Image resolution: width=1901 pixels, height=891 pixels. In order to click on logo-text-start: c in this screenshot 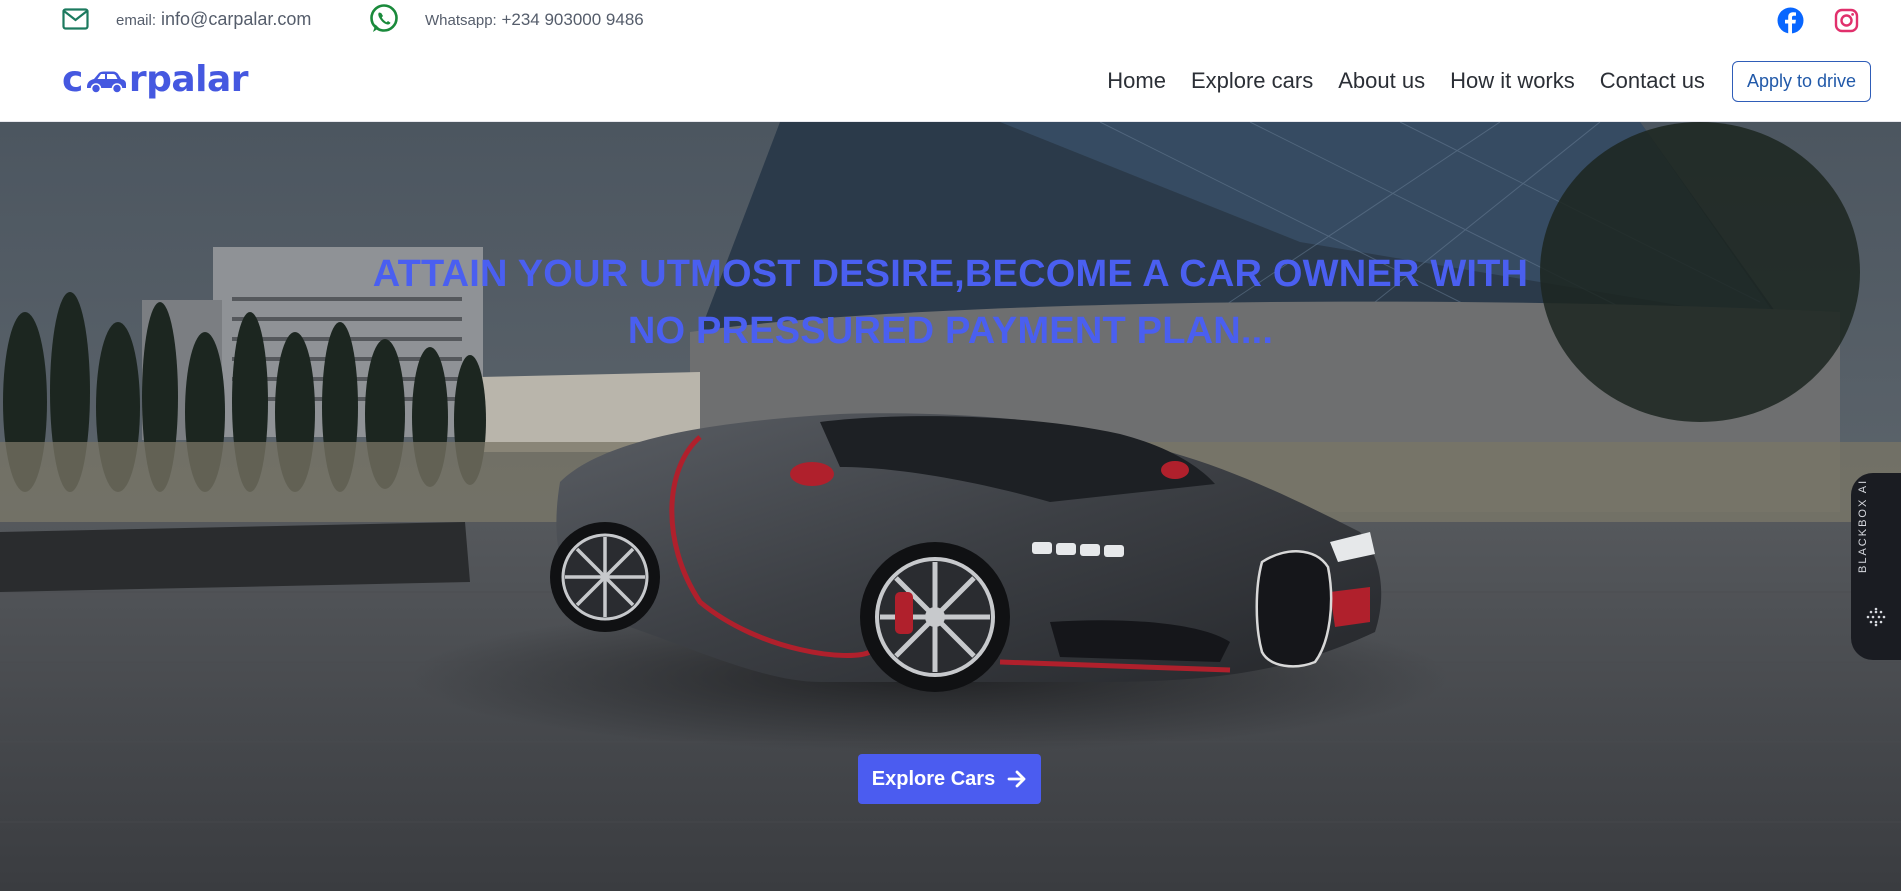, I will do `click(72, 79)`.